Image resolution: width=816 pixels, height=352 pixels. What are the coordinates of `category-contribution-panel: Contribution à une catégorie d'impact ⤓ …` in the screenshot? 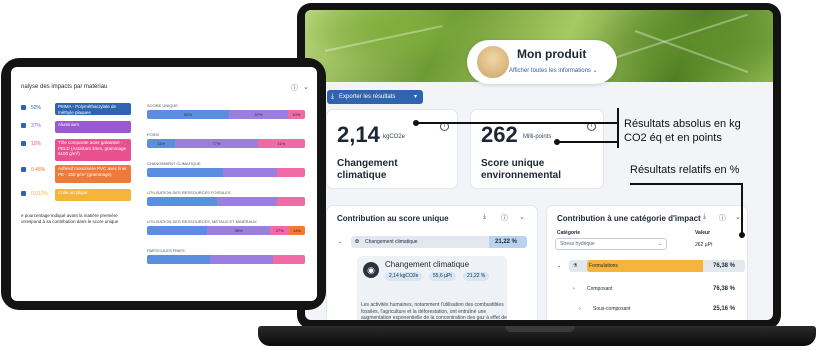 It's located at (647, 263).